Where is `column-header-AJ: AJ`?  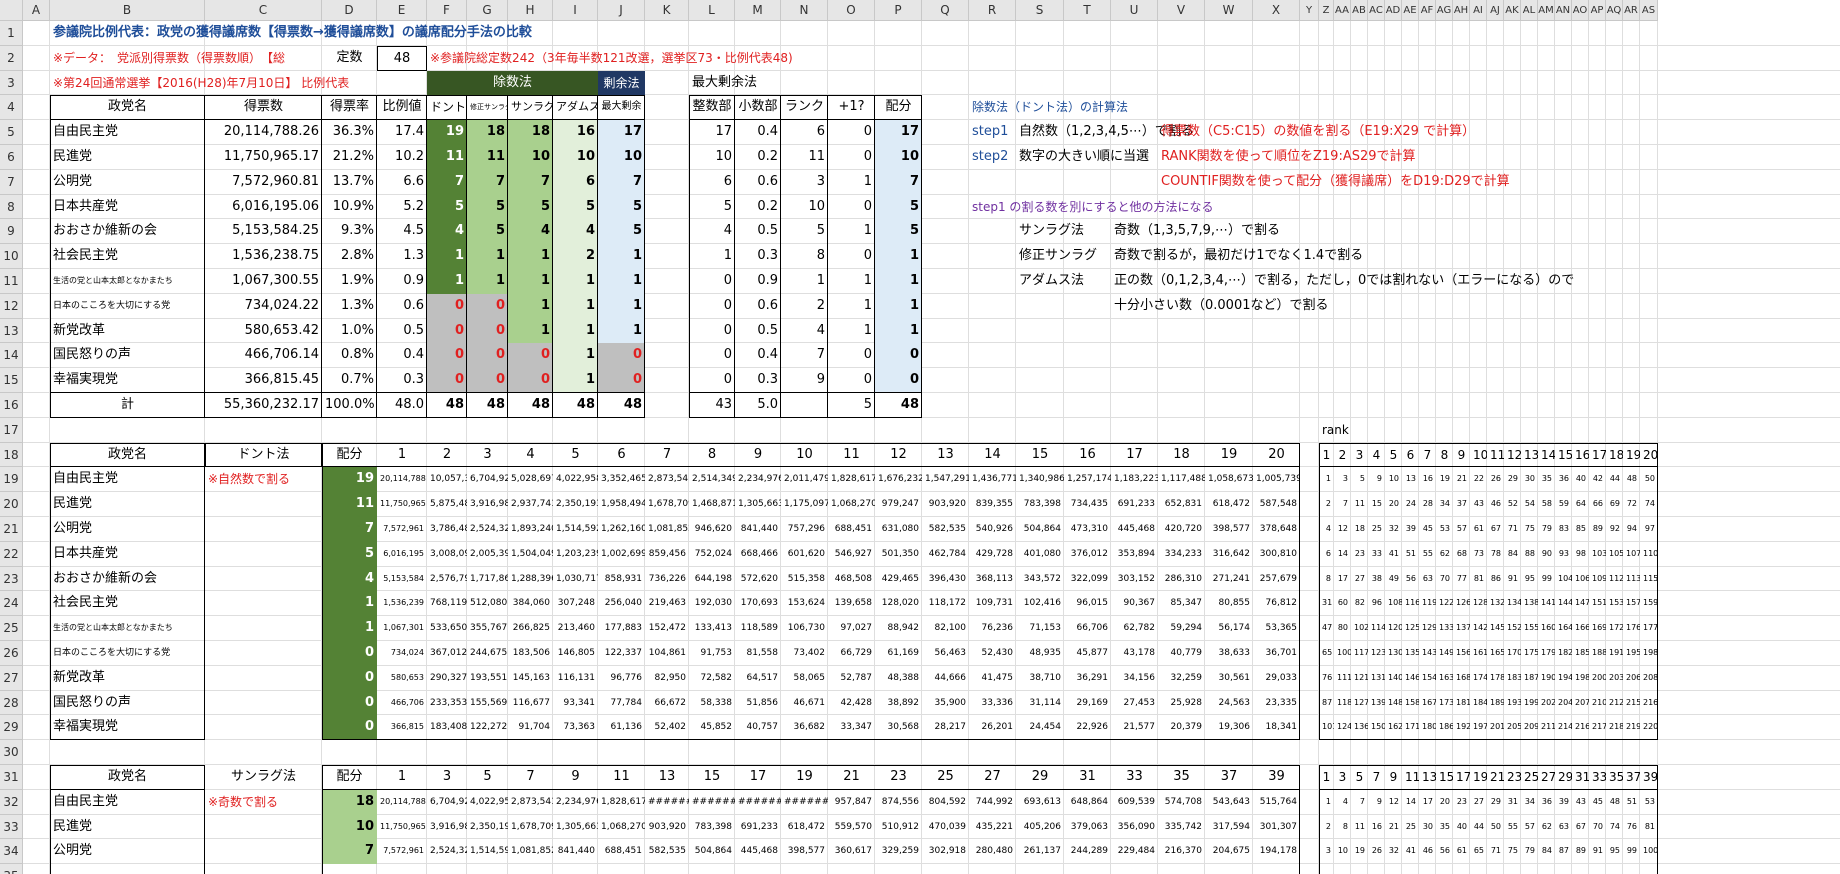 column-header-AJ: AJ is located at coordinates (1495, 10).